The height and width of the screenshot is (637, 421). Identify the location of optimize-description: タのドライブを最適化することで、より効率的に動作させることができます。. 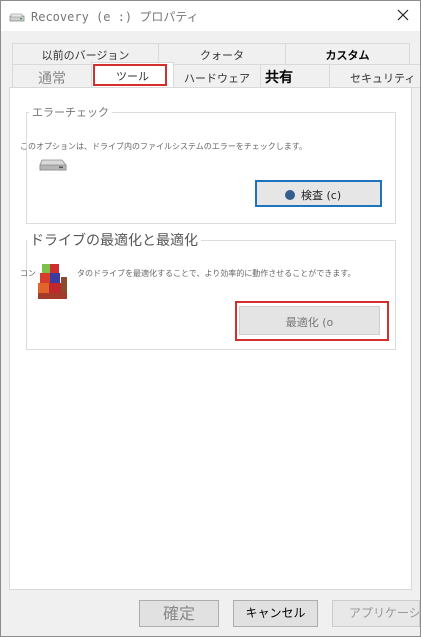
(216, 273).